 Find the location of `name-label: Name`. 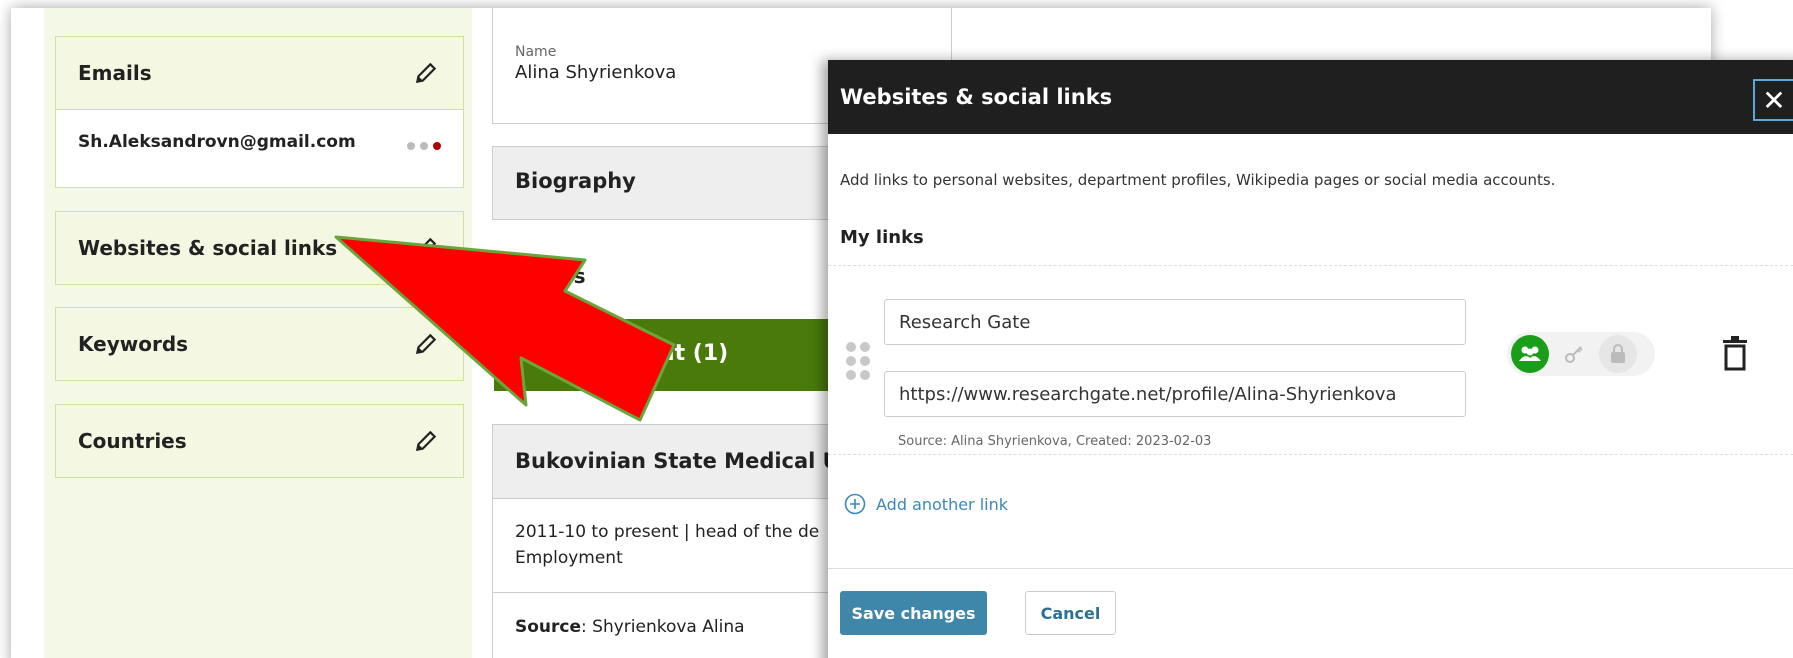

name-label: Name is located at coordinates (536, 52).